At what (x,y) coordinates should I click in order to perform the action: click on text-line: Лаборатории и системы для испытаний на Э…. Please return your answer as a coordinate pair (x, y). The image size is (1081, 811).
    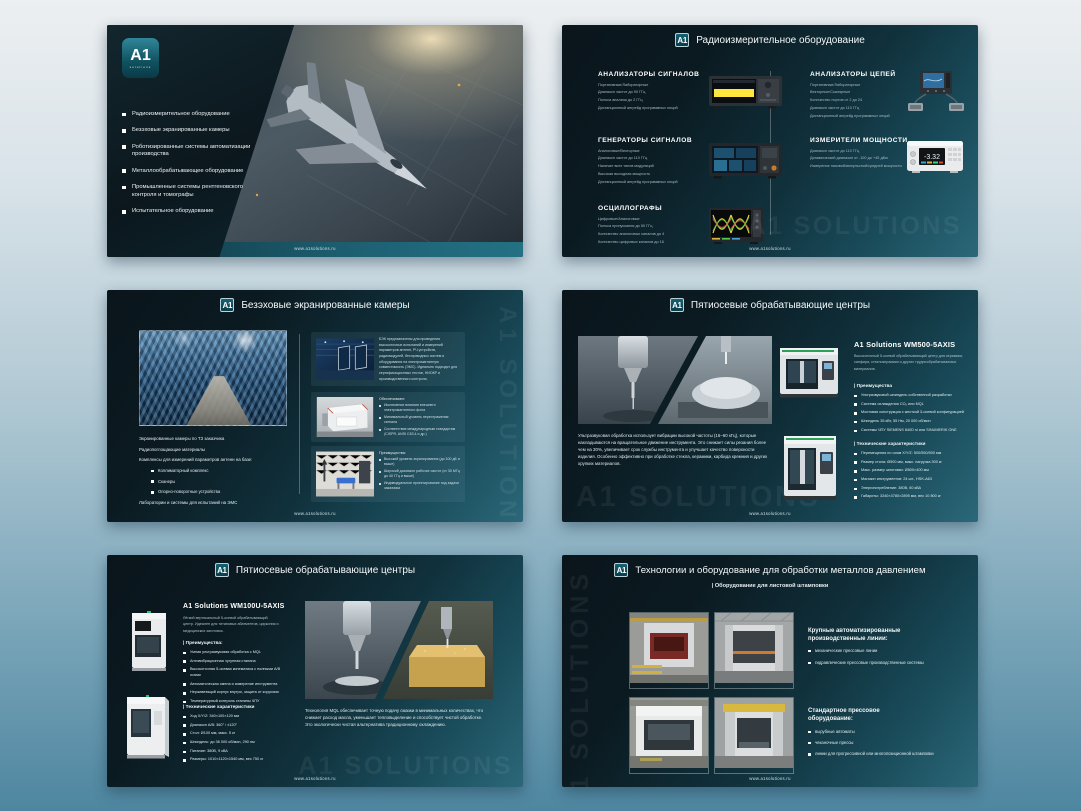
    Looking at the image, I should click on (188, 503).